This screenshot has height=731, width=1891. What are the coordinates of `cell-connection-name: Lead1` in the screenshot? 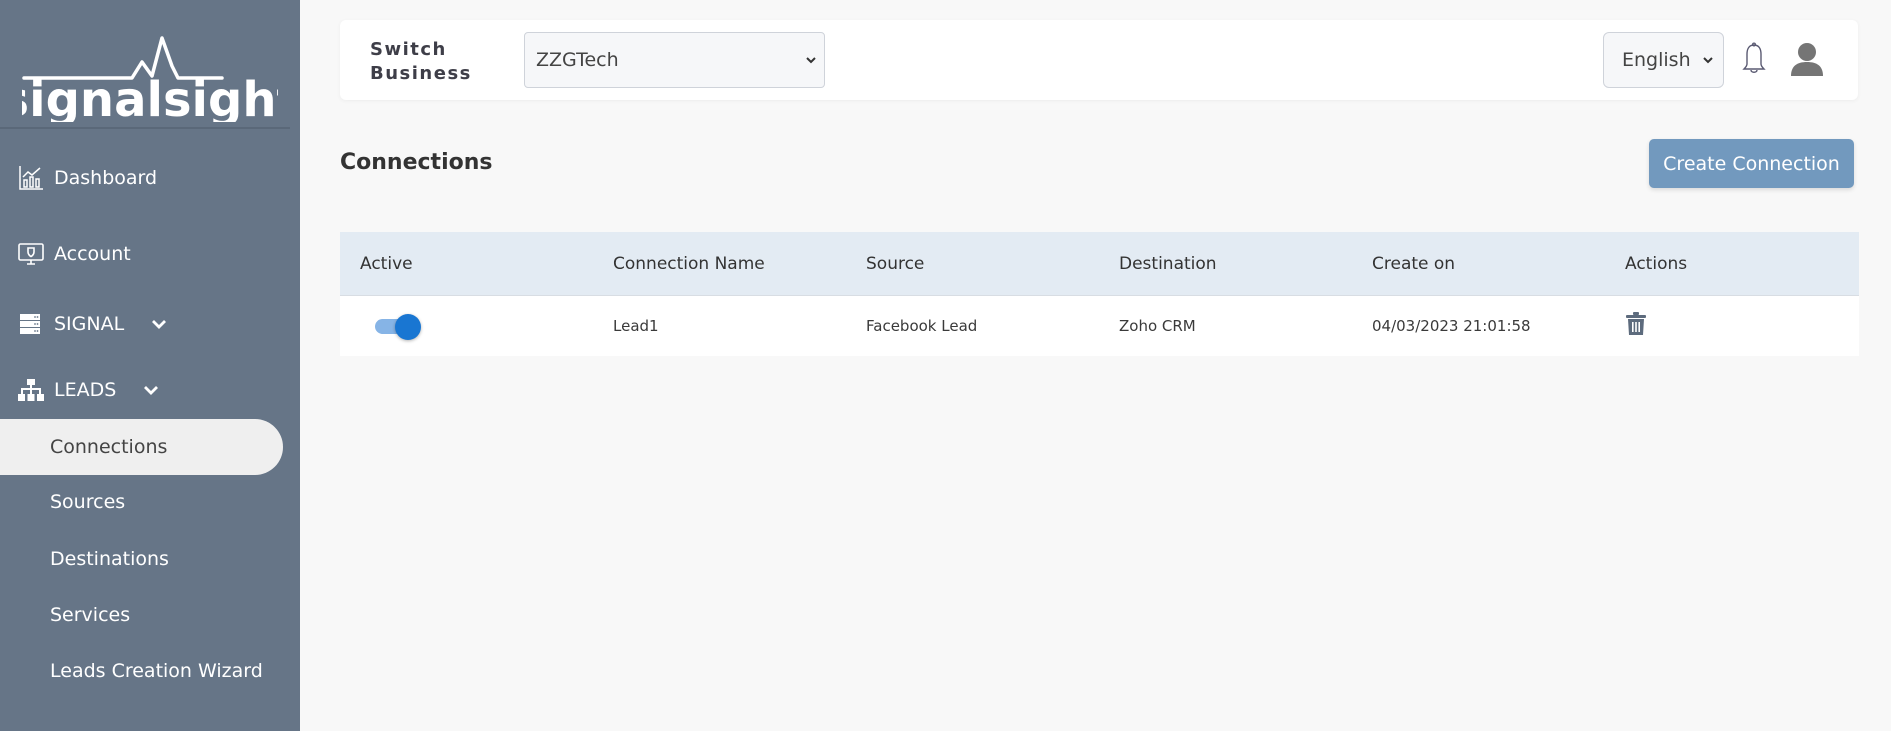 It's located at (636, 326).